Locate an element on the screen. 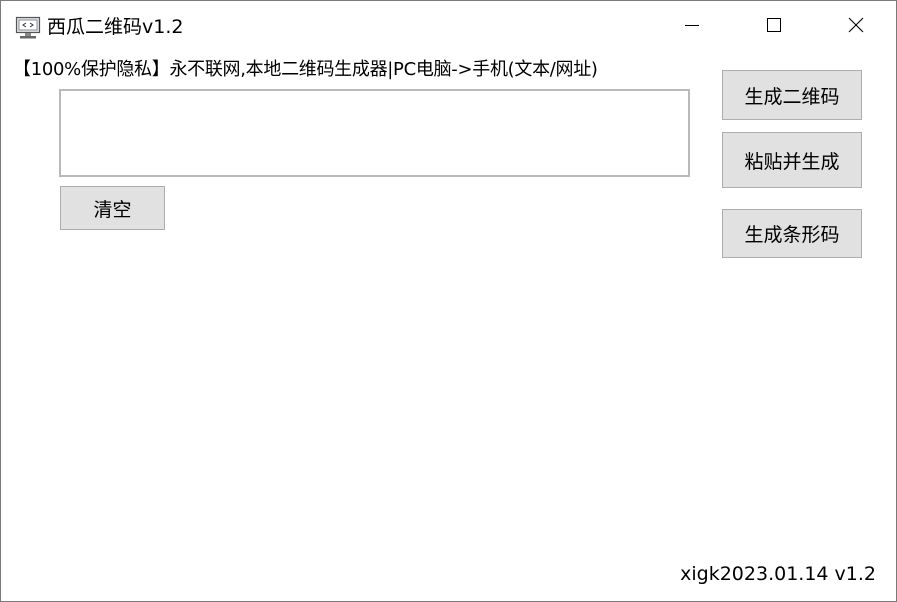 The width and height of the screenshot is (897, 602). header-label: 【100%保护隐私】永不联网,本地二维码生成器|PC电脑->手机(文本/网址) is located at coordinates (305, 69).